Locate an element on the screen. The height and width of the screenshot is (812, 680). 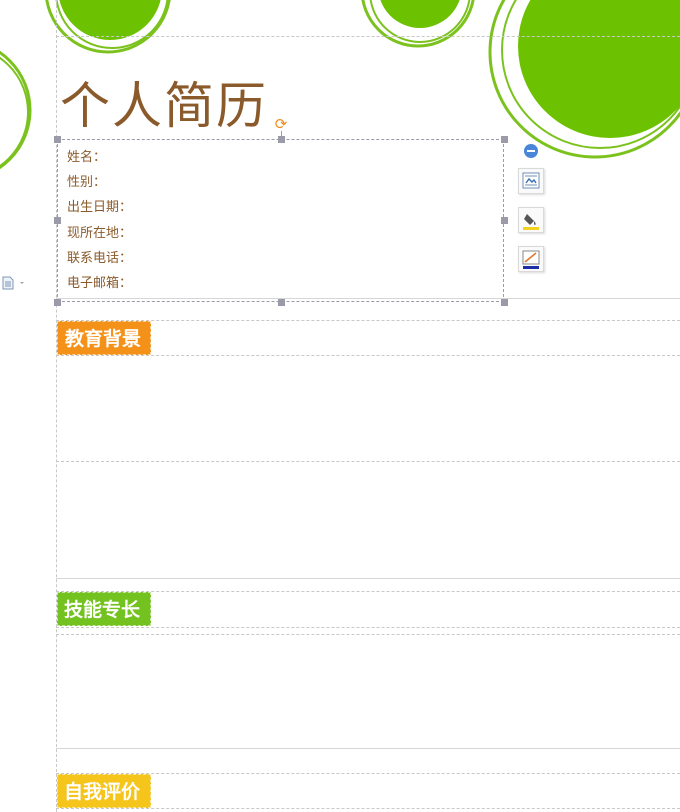
fill-color-icon is located at coordinates (531, 222).